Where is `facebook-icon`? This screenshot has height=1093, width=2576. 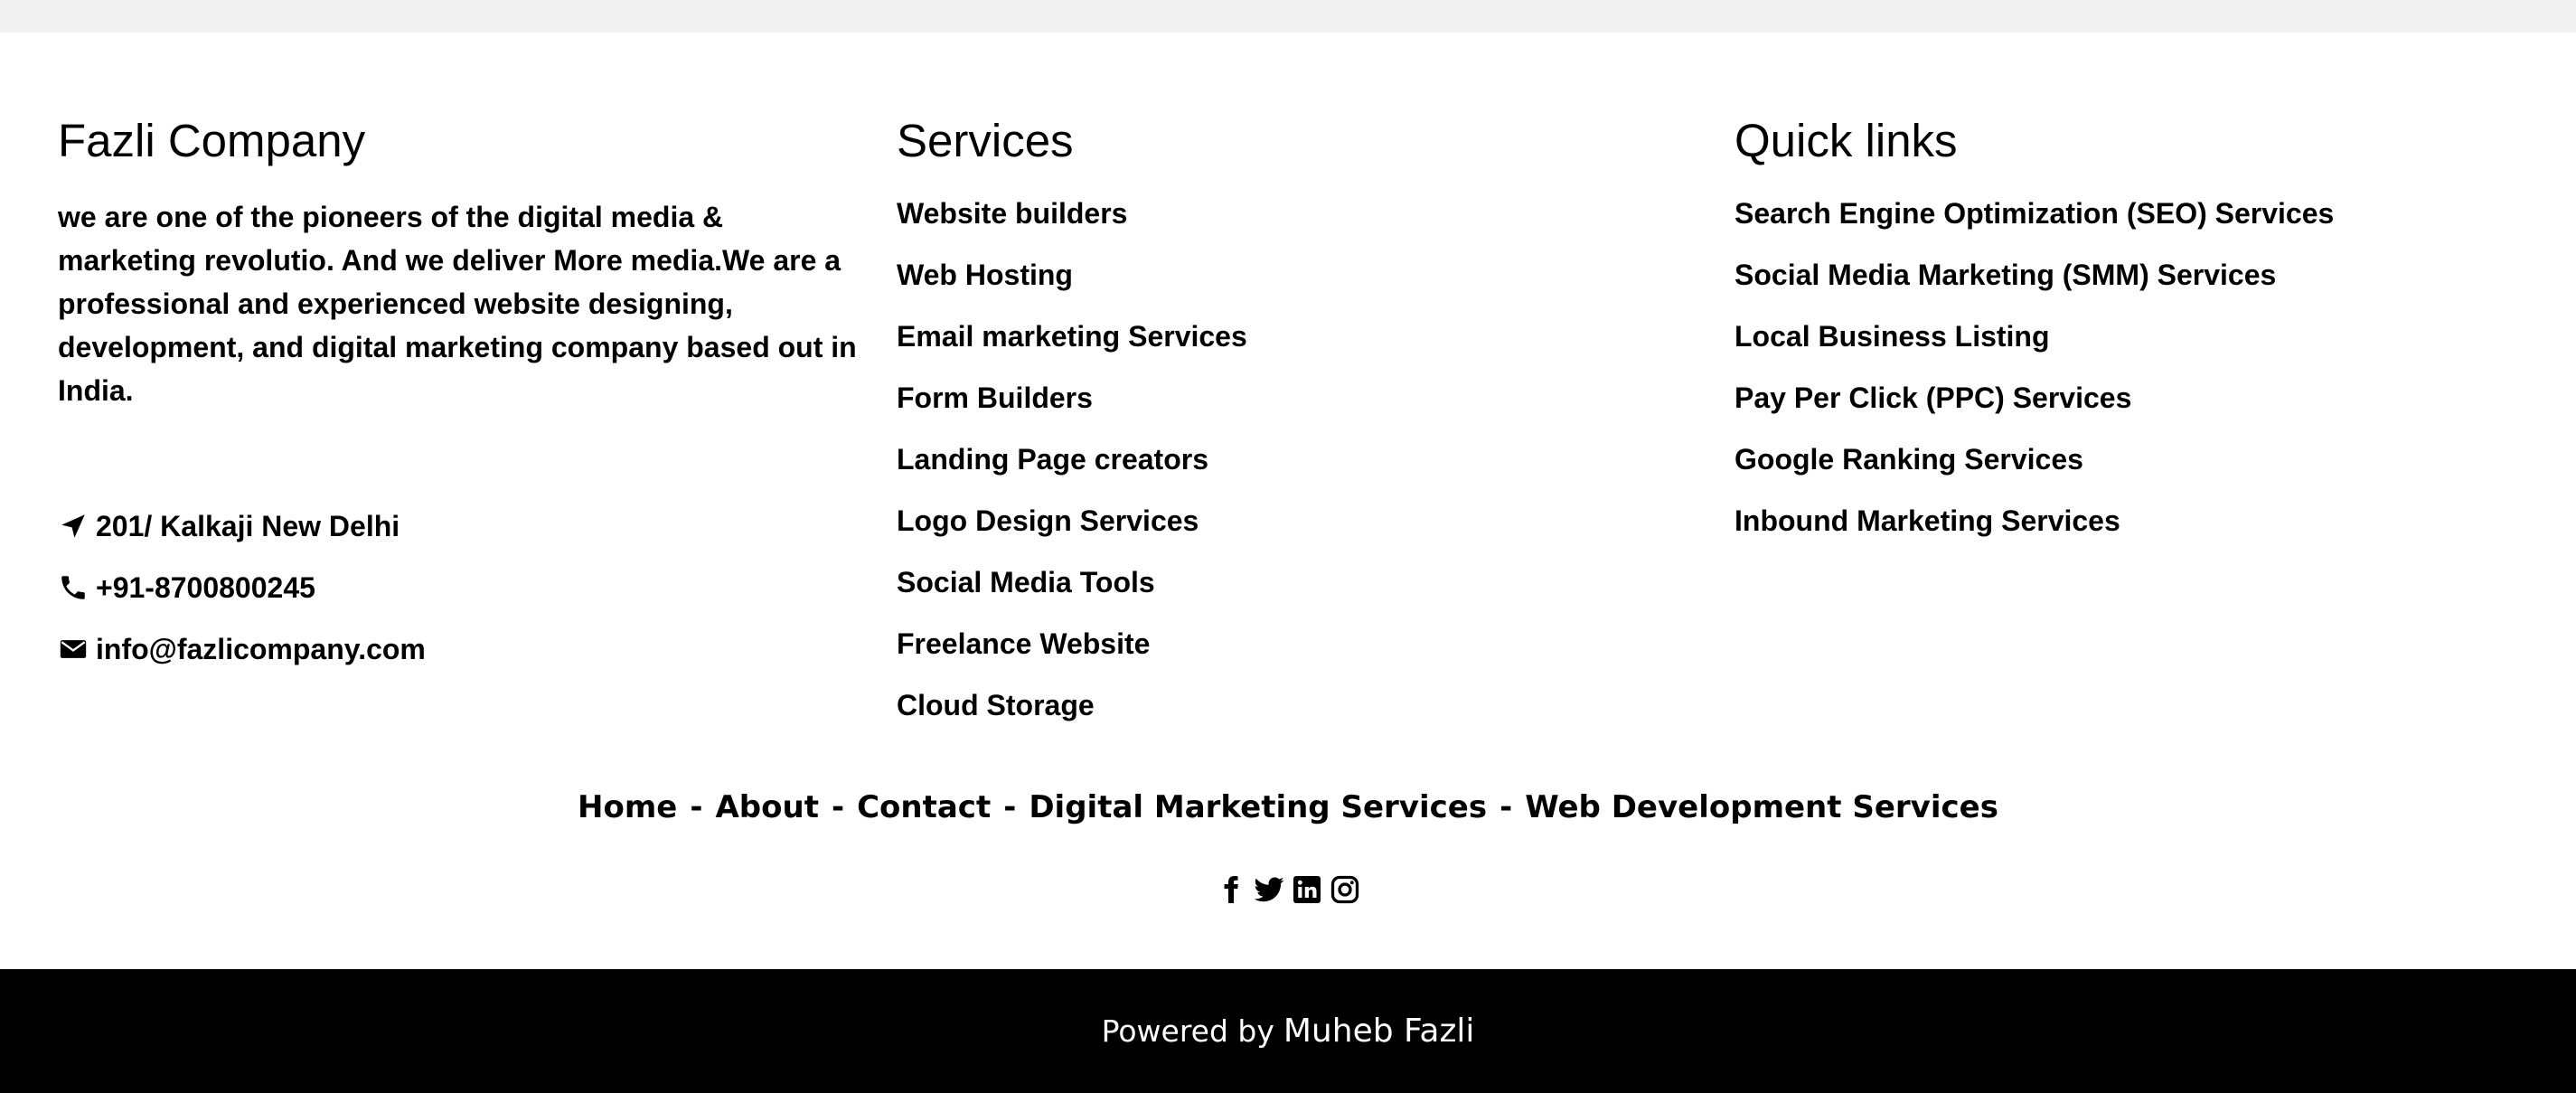 facebook-icon is located at coordinates (1231, 889).